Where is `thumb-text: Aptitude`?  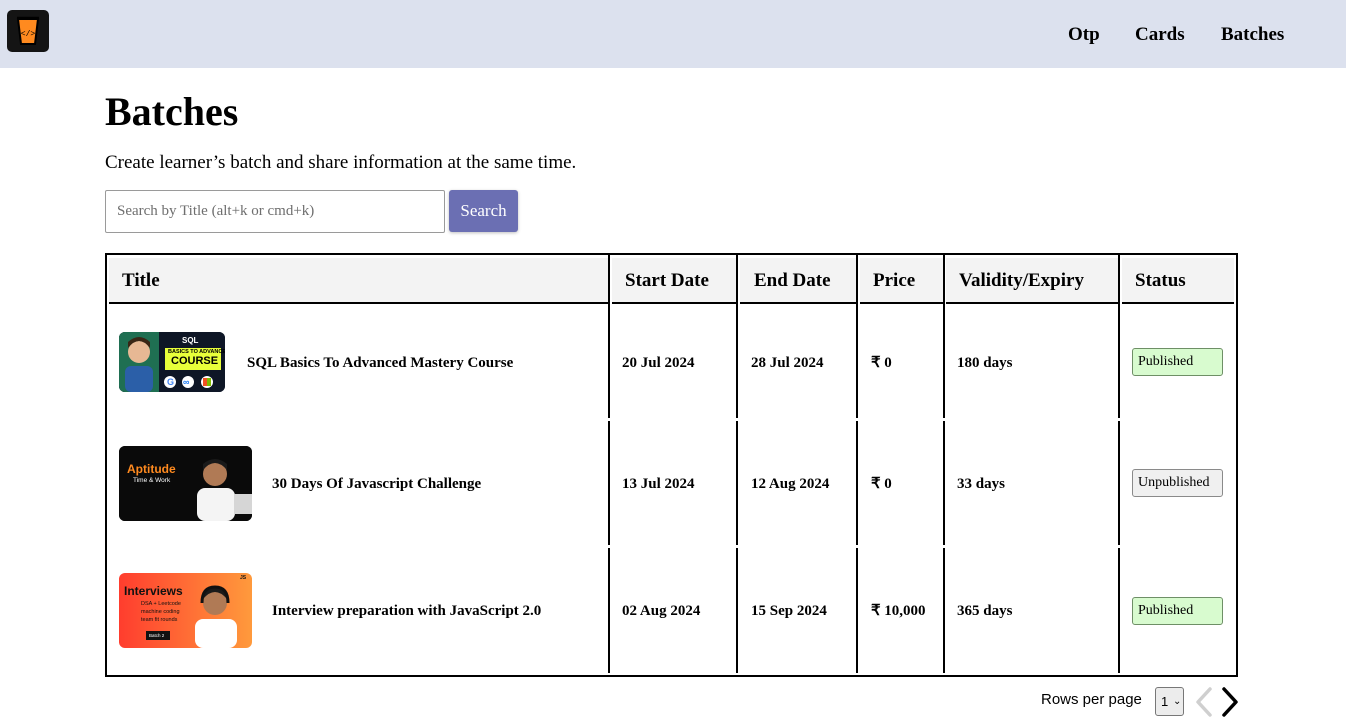 thumb-text: Aptitude is located at coordinates (151, 469).